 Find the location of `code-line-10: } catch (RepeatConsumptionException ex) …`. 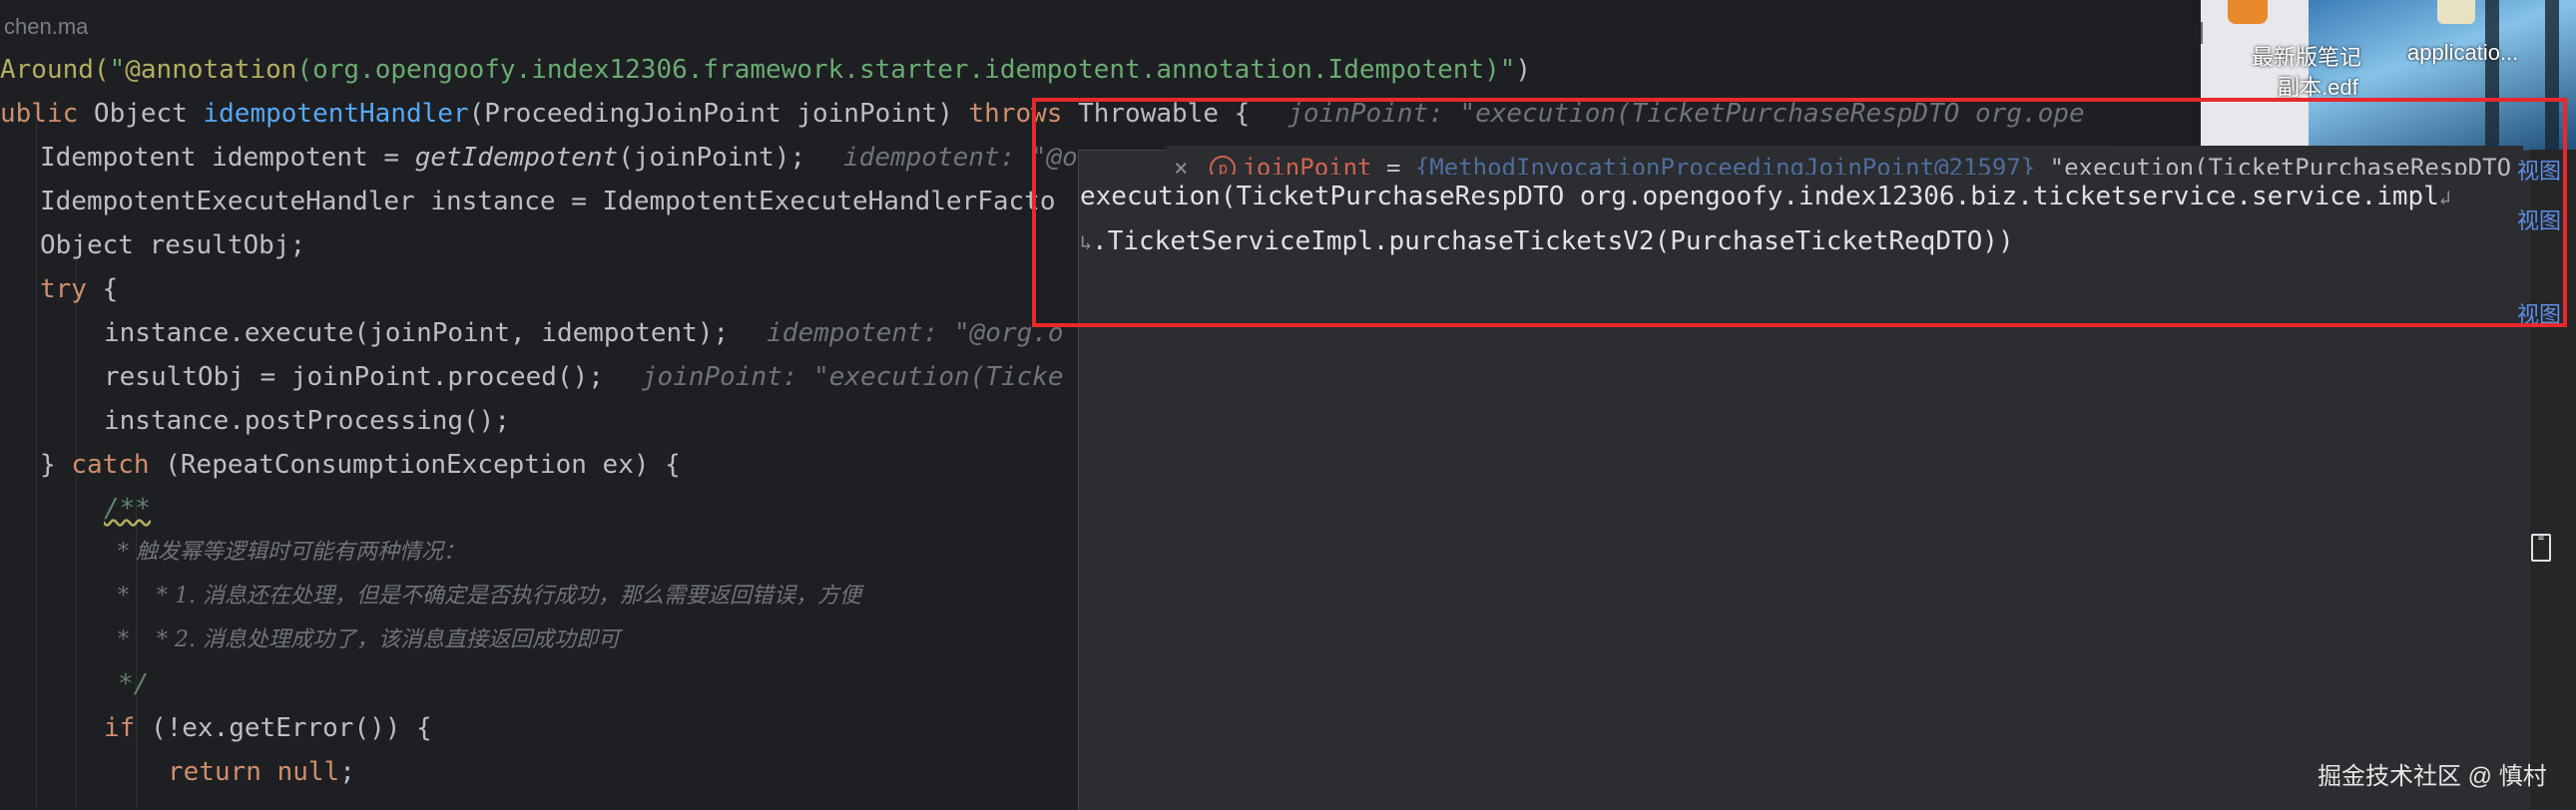

code-line-10: } catch (RepeatConsumptionException ex) … is located at coordinates (361, 465).